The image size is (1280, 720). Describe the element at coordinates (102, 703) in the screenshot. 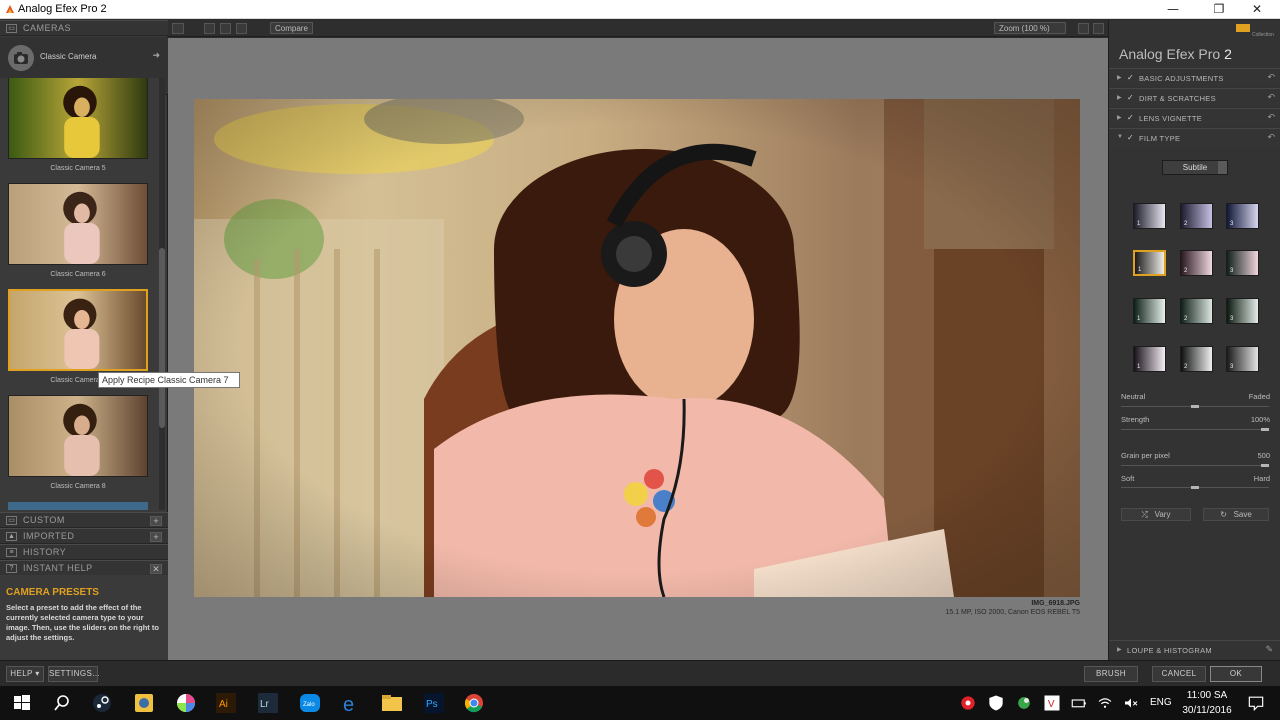

I see `steam-icon` at that location.